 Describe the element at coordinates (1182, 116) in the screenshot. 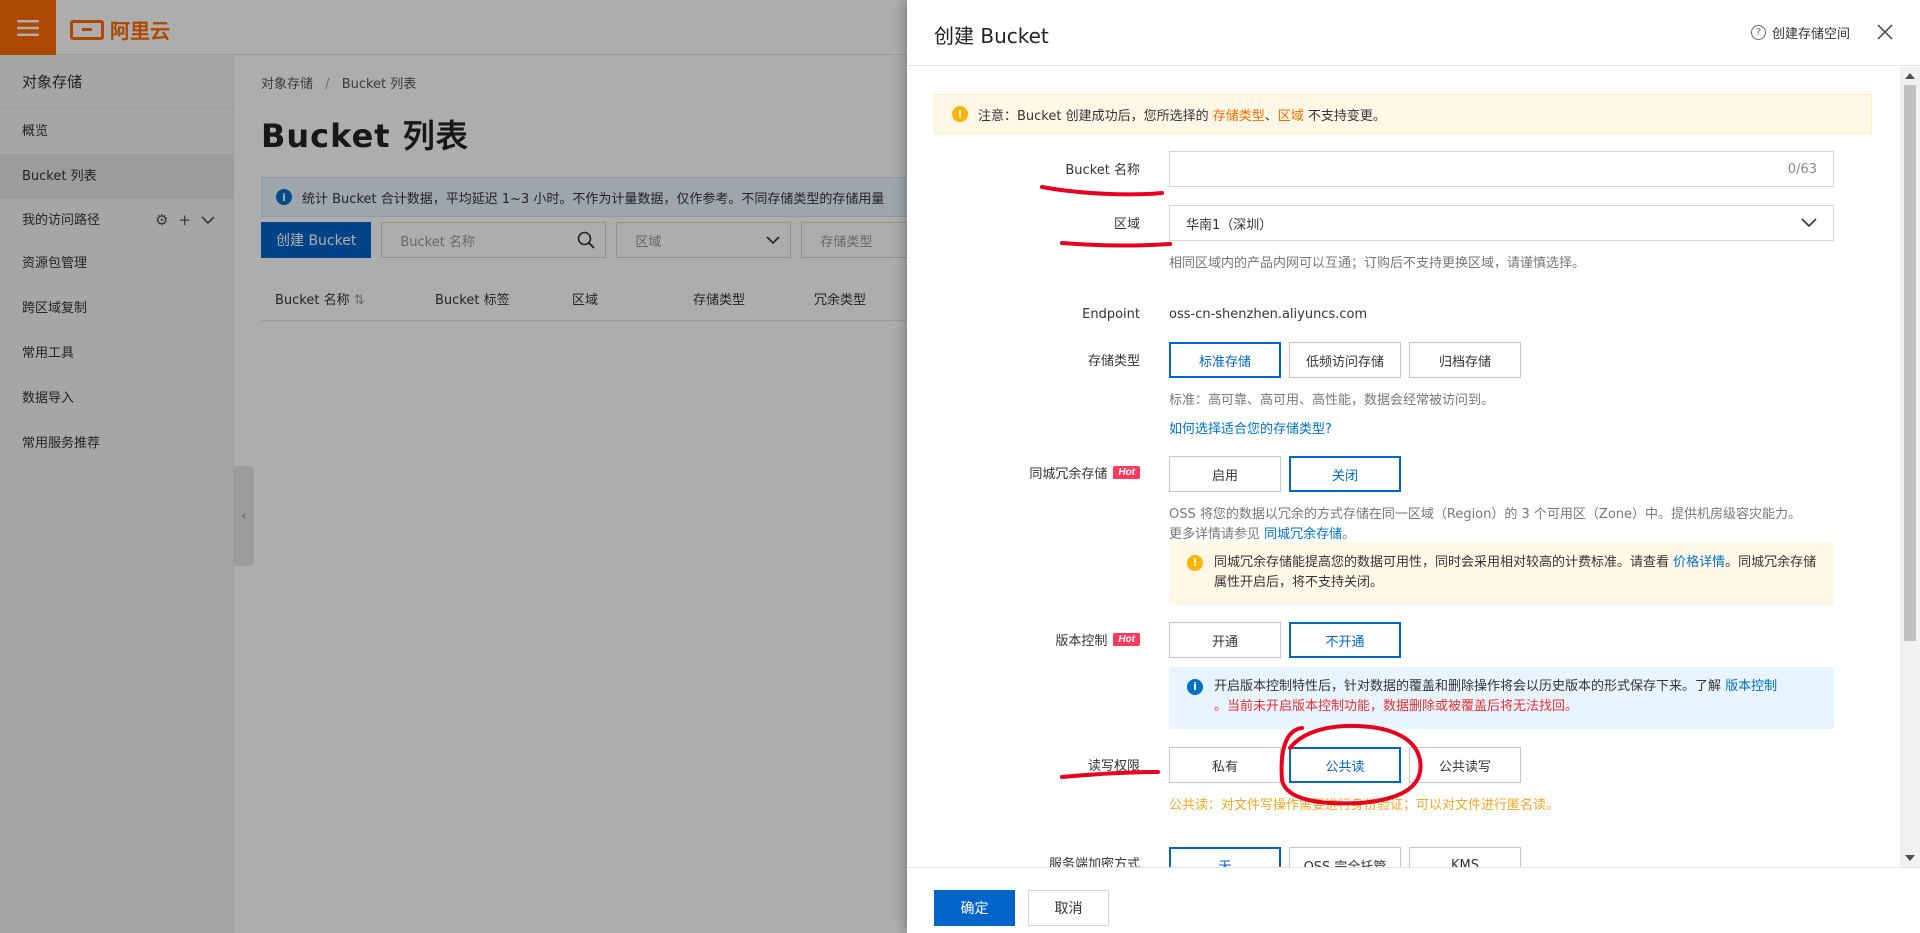

I see `warning-text: 注意：Bucket 创建成功后，您所选择的 存储类型、区域 不支持变更。` at that location.